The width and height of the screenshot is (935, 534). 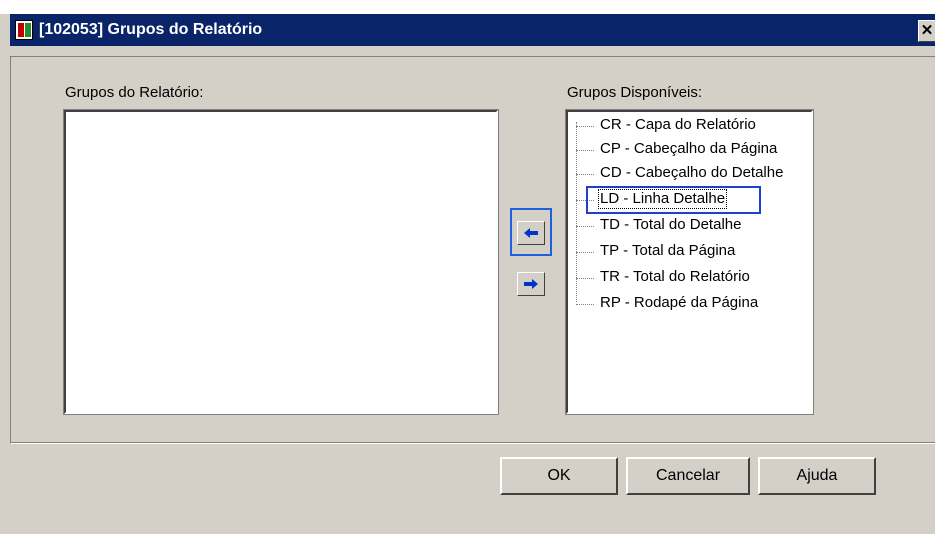 What do you see at coordinates (817, 476) in the screenshot?
I see `help-button: Ajuda` at bounding box center [817, 476].